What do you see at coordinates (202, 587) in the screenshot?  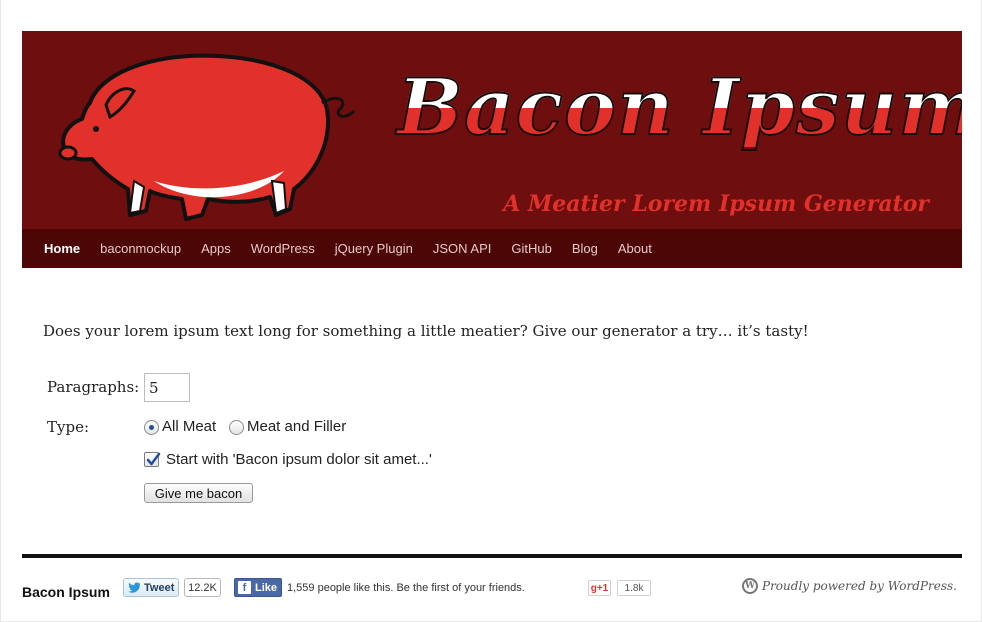 I see `tweet-count: 12.2K` at bounding box center [202, 587].